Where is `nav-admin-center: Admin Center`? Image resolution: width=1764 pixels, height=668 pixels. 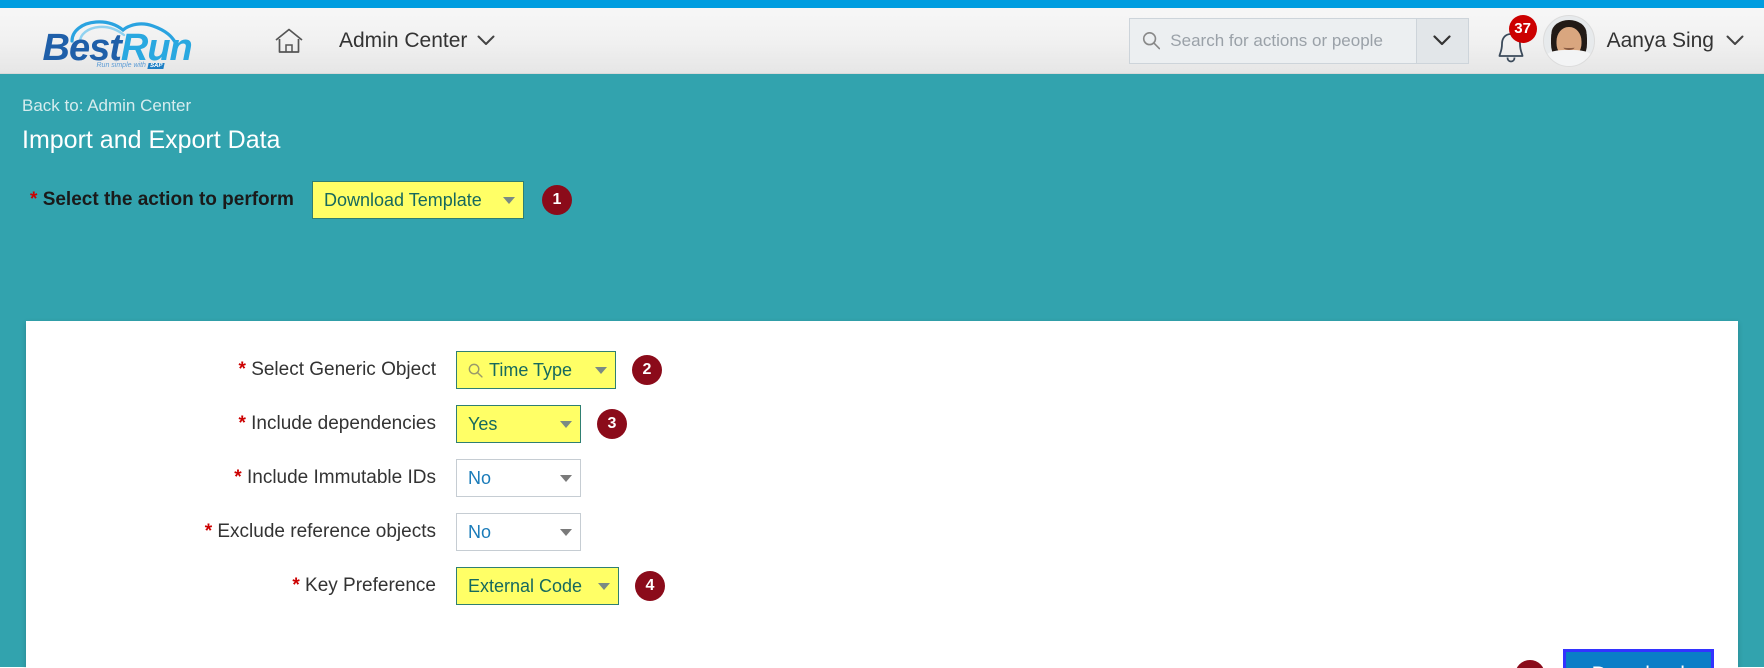
nav-admin-center: Admin Center is located at coordinates (417, 41).